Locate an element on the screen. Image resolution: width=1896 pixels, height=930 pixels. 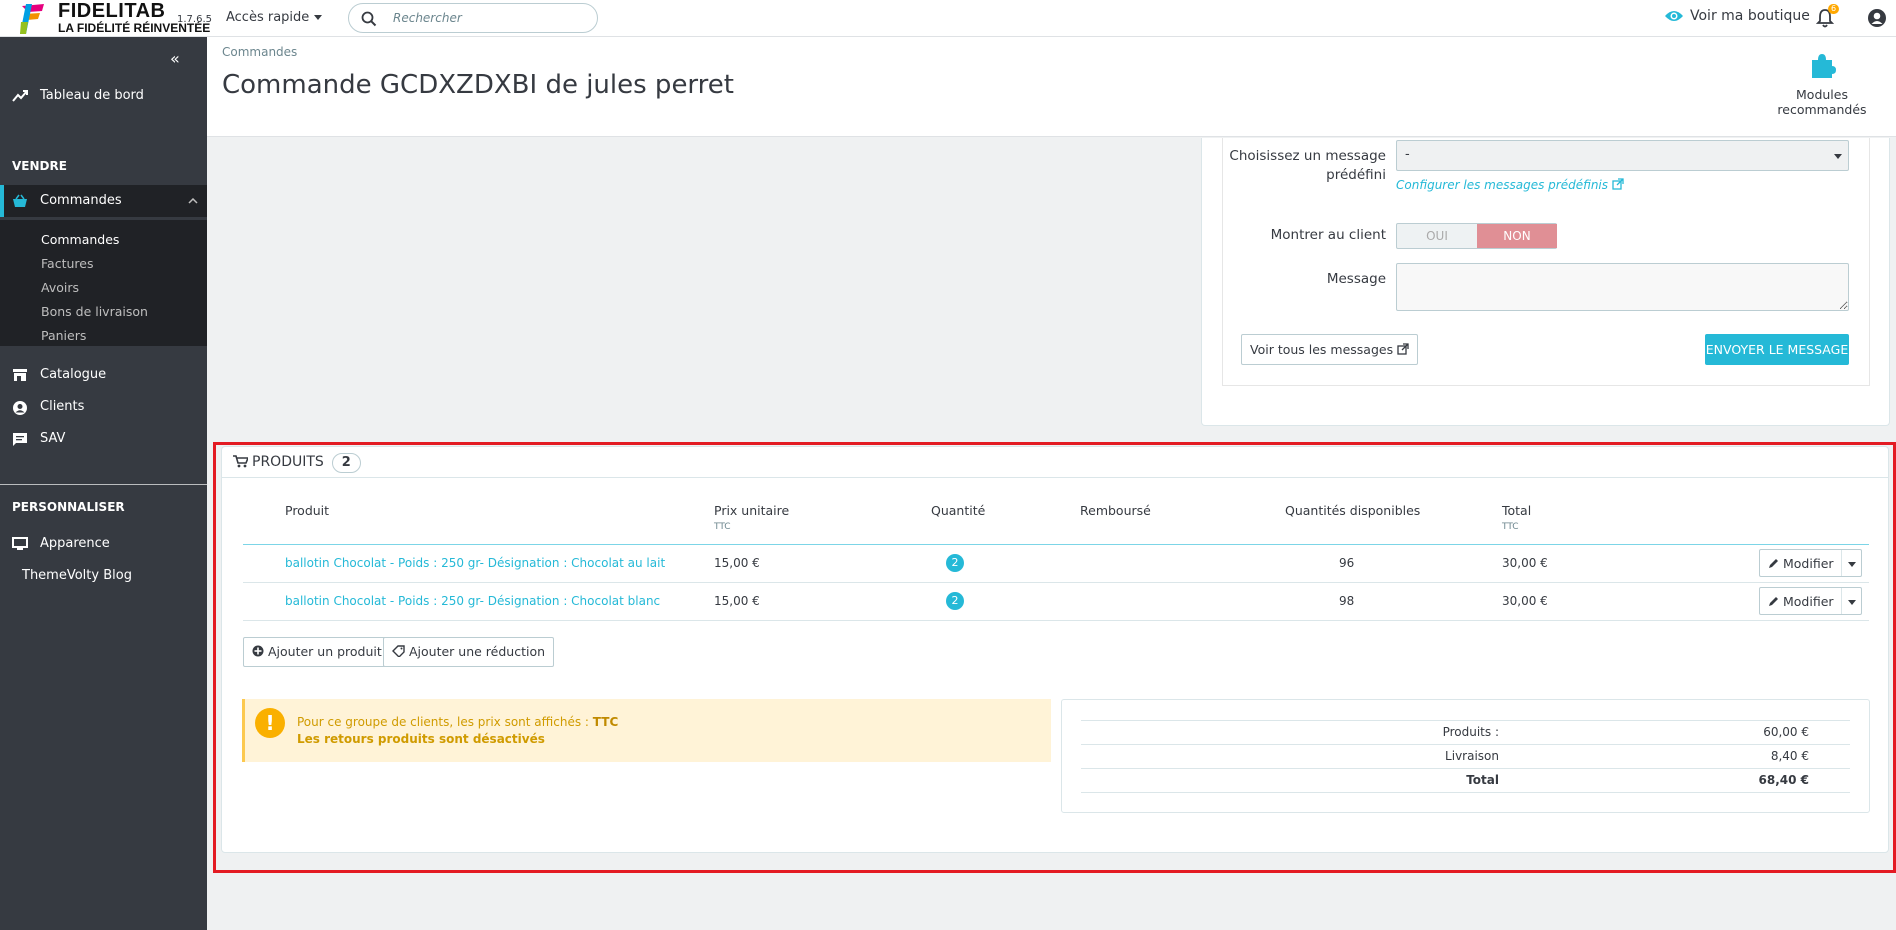
notifications-badge: 6 is located at coordinates (1834, 9).